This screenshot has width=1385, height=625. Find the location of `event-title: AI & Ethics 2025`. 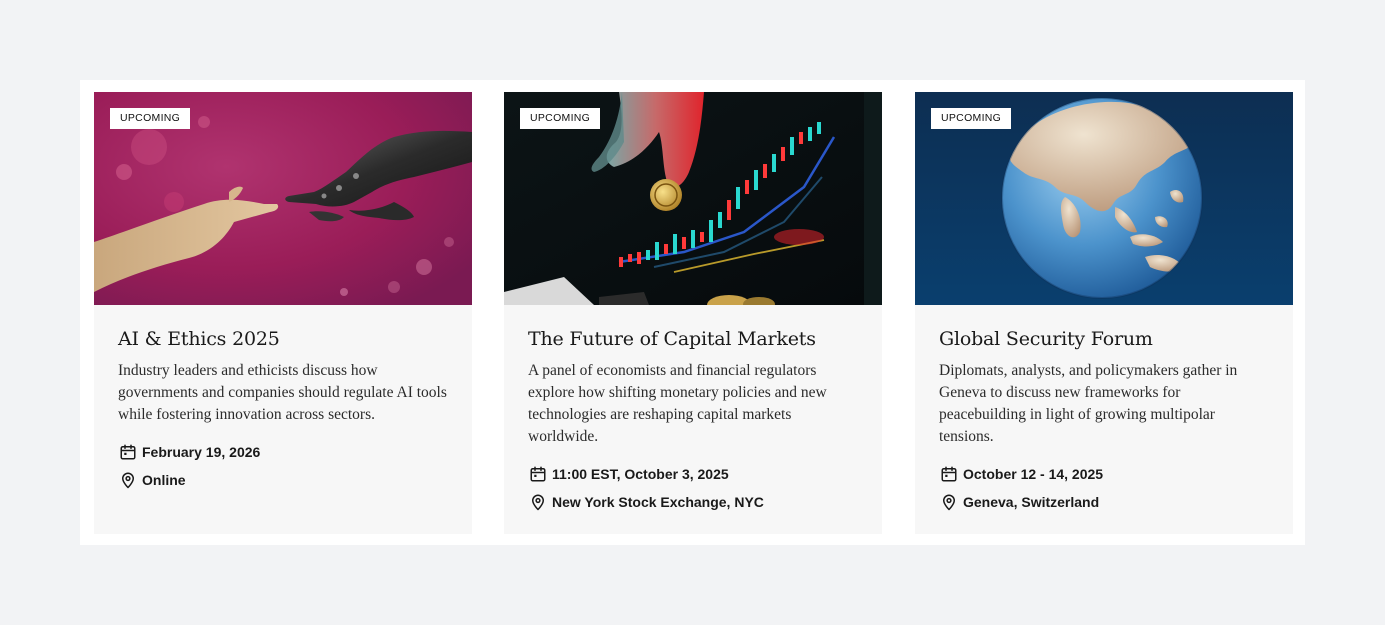

event-title: AI & Ethics 2025 is located at coordinates (283, 339).